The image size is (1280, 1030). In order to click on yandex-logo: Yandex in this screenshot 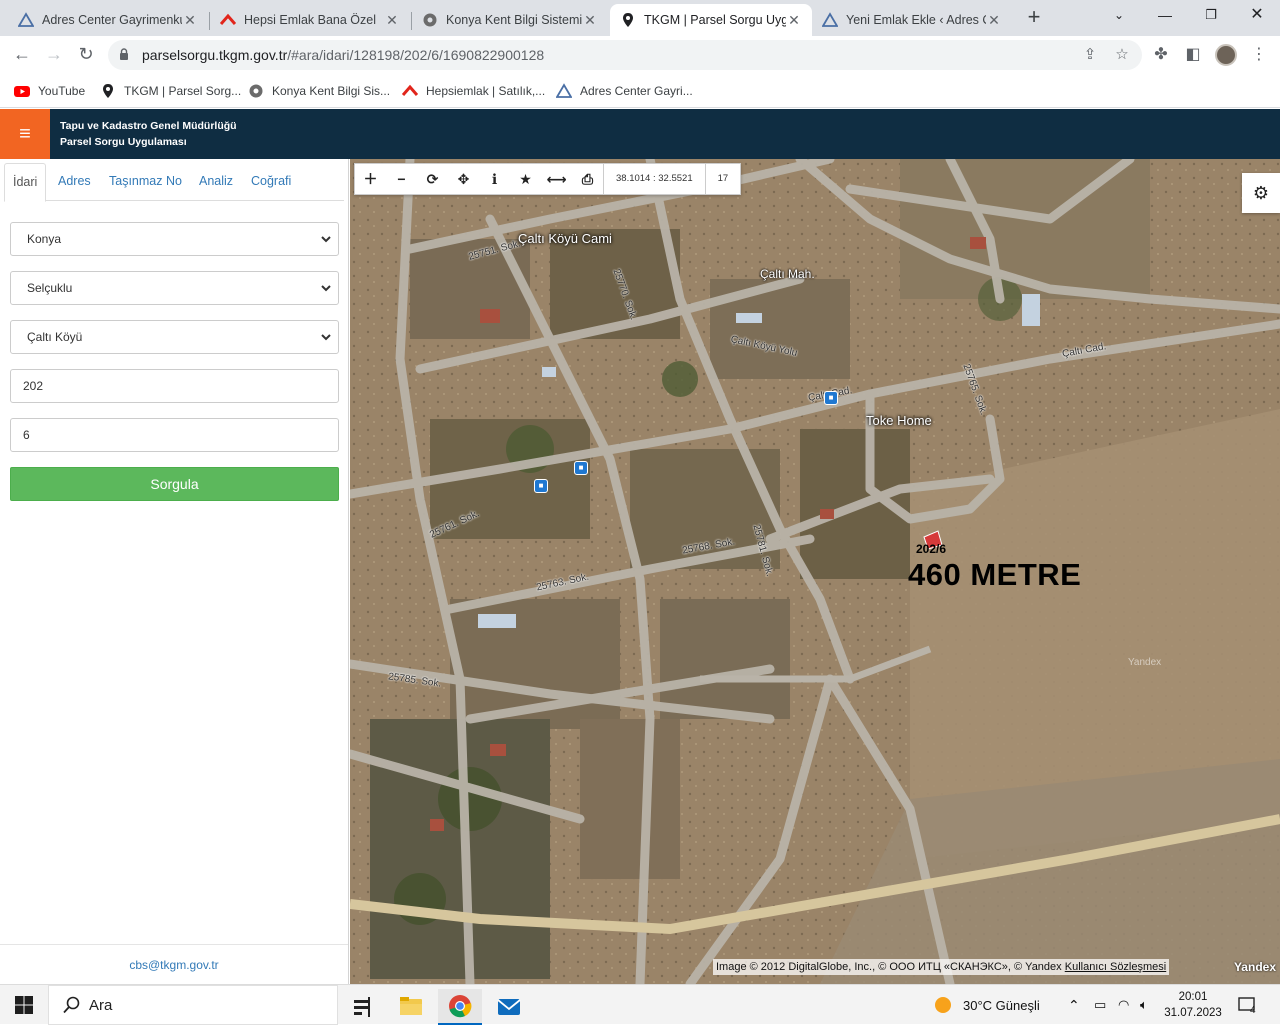, I will do `click(1255, 967)`.